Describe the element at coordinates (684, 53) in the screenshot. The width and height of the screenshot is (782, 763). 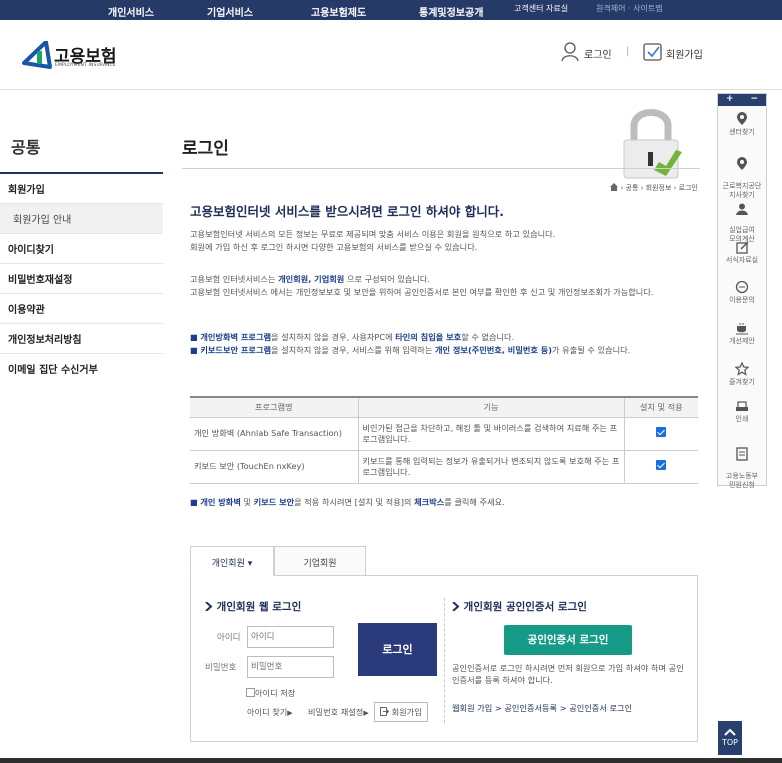
I see `join-link: 회원가입` at that location.